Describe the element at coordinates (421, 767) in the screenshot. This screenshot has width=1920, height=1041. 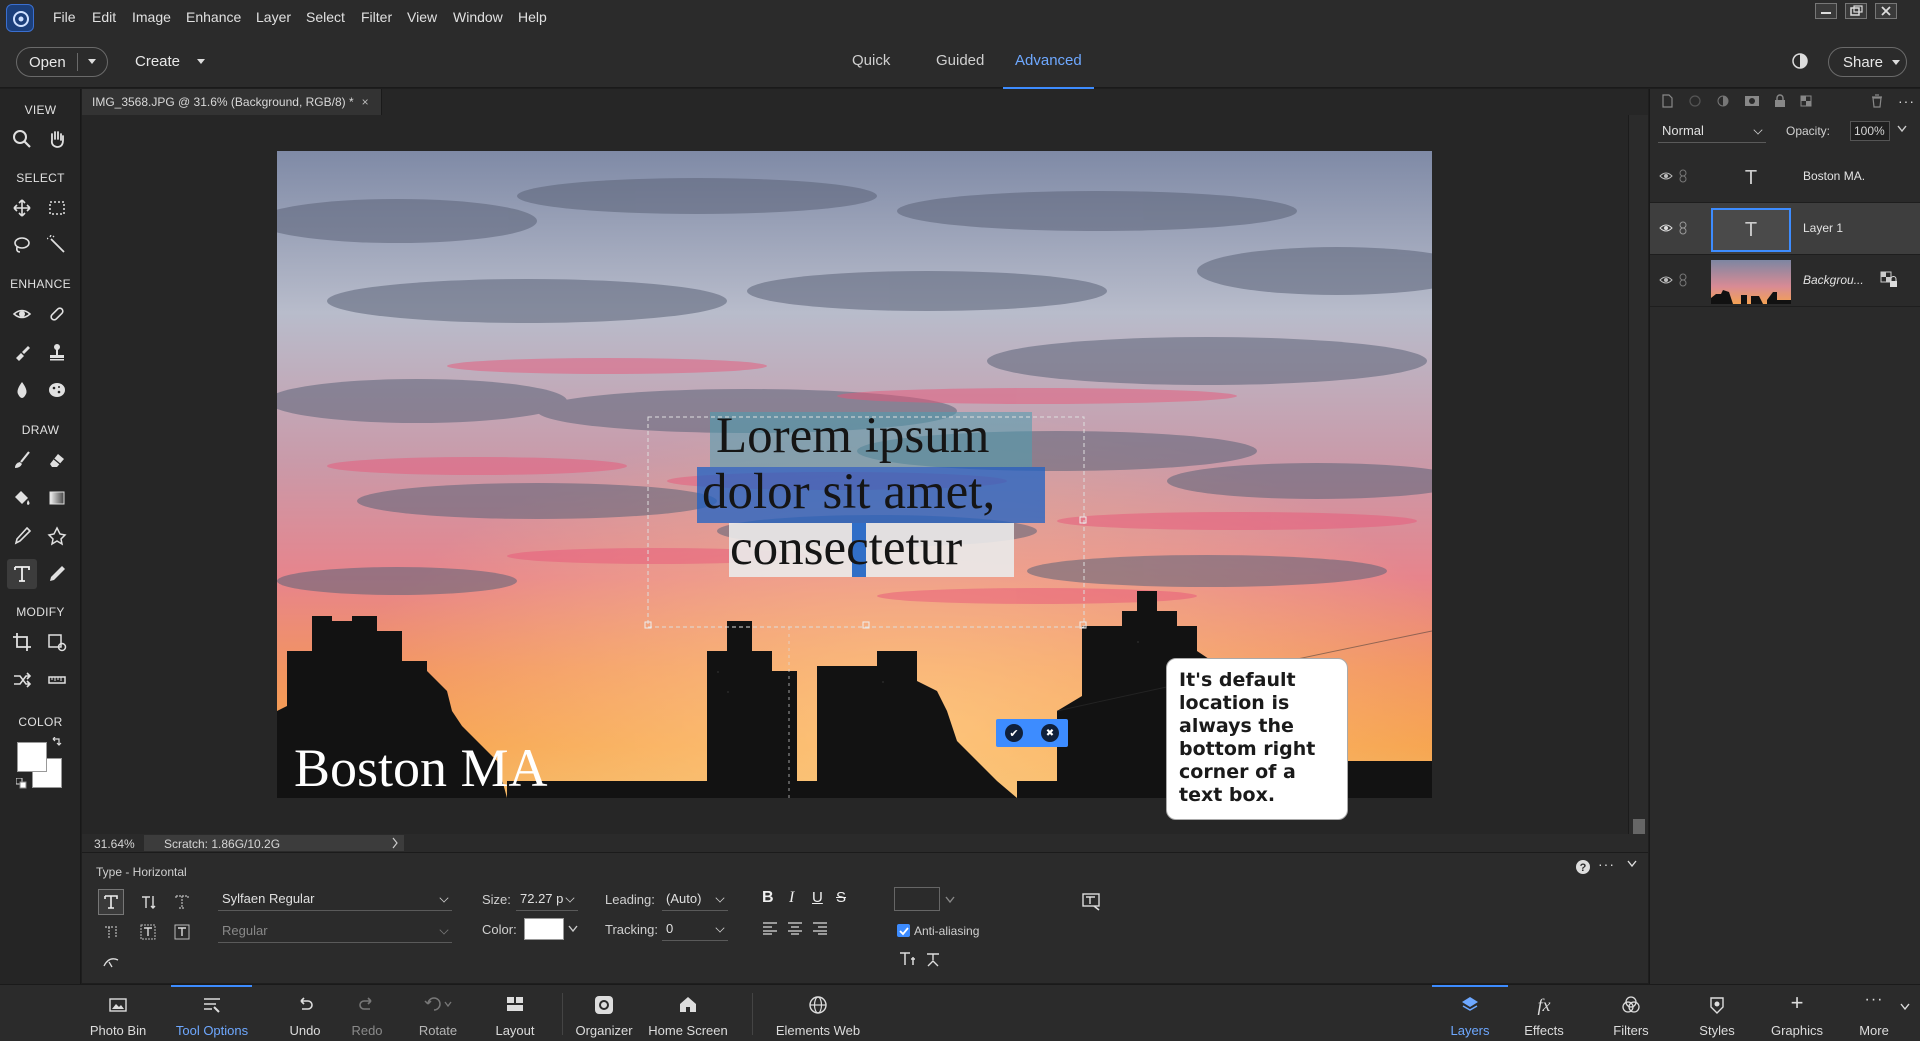
I see `boston-text: Boston MA` at that location.